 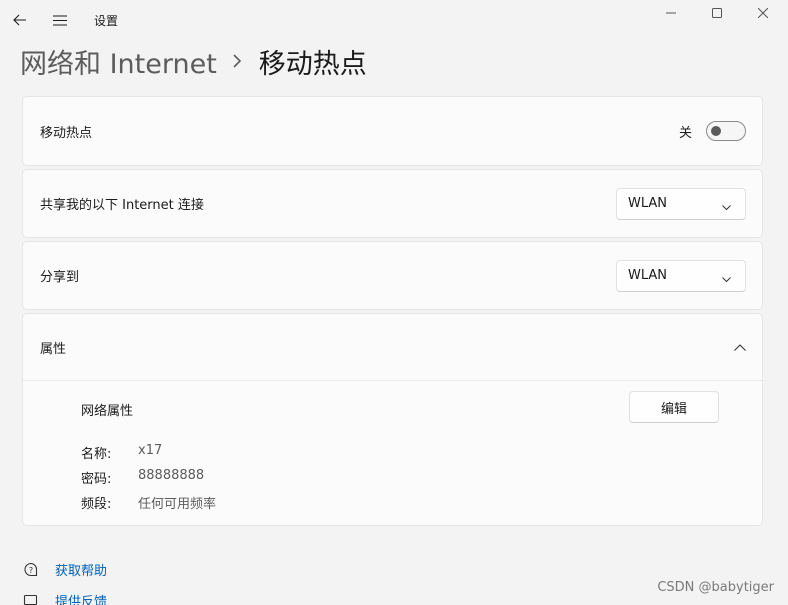 What do you see at coordinates (60, 20) in the screenshot?
I see `hamburger-menu-icon` at bounding box center [60, 20].